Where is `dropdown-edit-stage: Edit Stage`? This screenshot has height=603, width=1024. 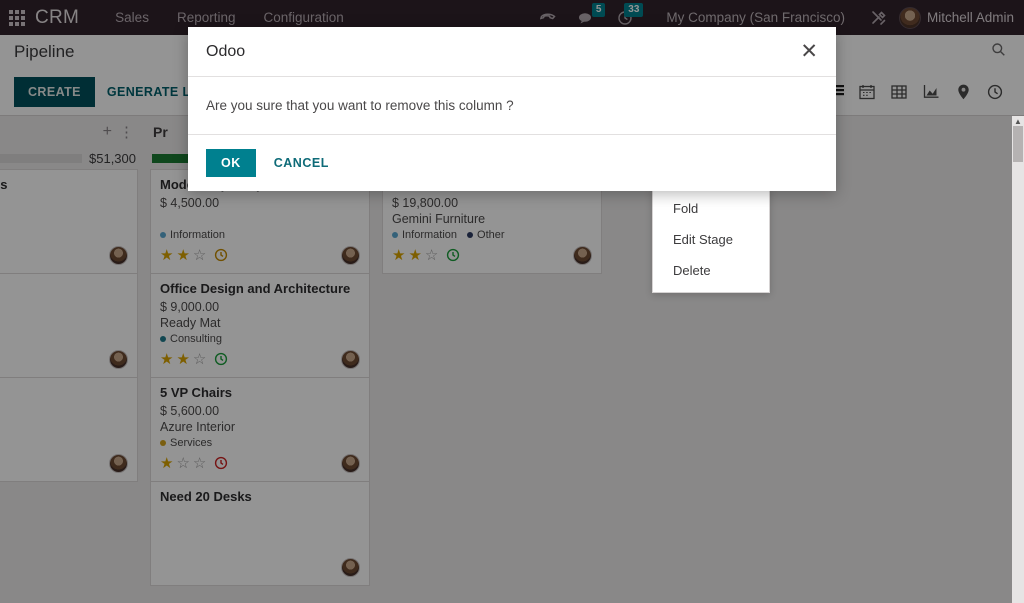
dropdown-edit-stage: Edit Stage is located at coordinates (711, 239).